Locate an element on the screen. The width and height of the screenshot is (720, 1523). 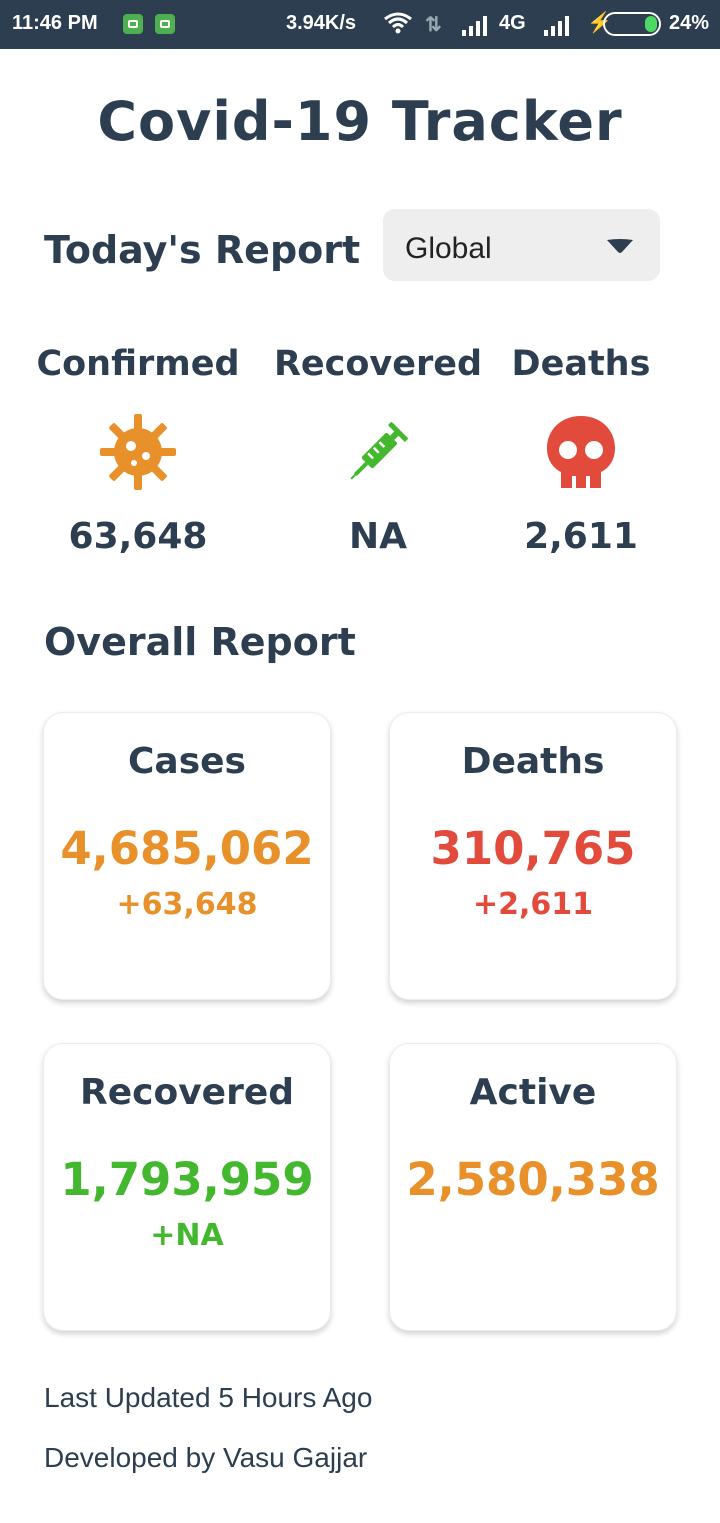
stat-value: 2,611 is located at coordinates (581, 536).